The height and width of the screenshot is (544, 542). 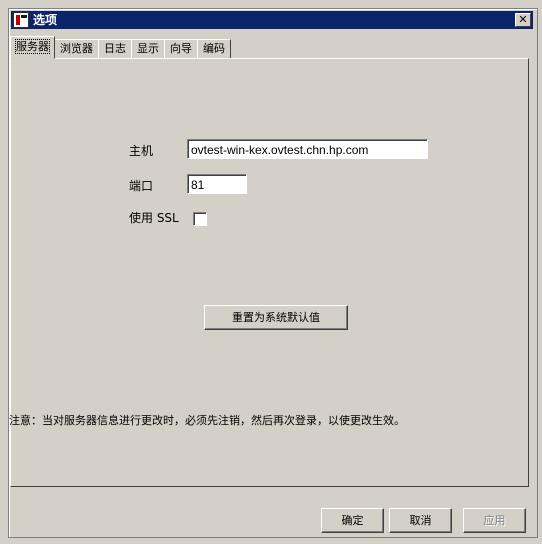 I want to click on tab-log: 日志, so click(x=115, y=48).